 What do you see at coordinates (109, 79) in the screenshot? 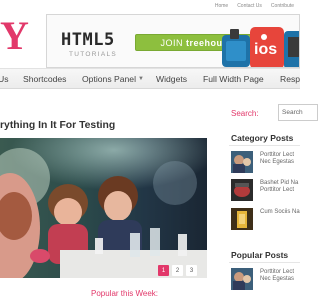
I see `nav-item-options-label: Options Panel` at bounding box center [109, 79].